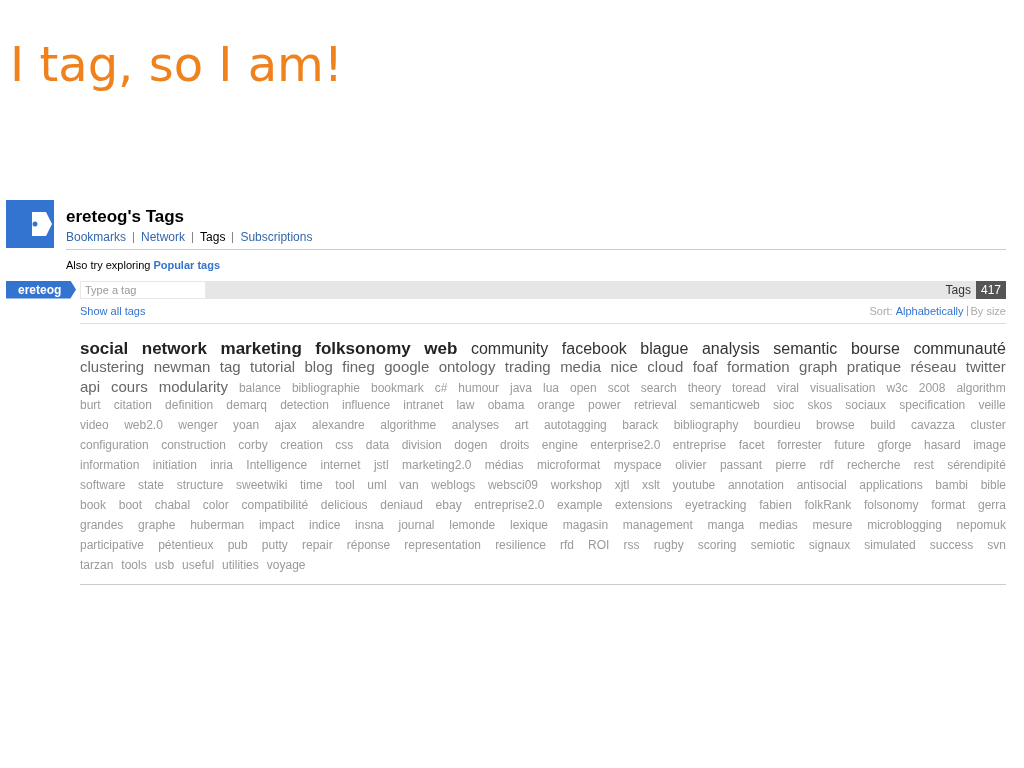 The image size is (1024, 768). What do you see at coordinates (437, 465) in the screenshot?
I see `tag-link: marketing2.0` at bounding box center [437, 465].